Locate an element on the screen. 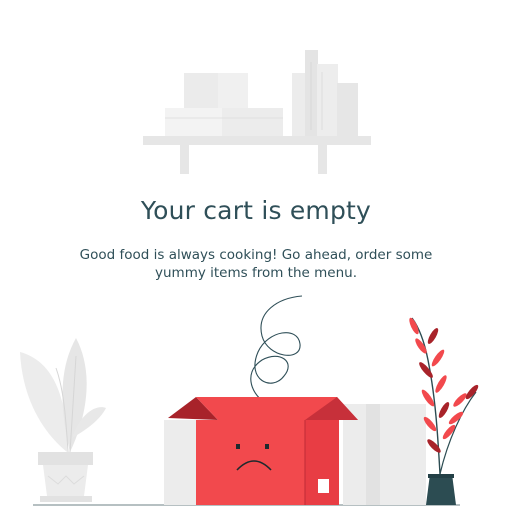 This screenshot has width=512, height=512. empty-cart-title: Your cart is empty is located at coordinates (256, 210).